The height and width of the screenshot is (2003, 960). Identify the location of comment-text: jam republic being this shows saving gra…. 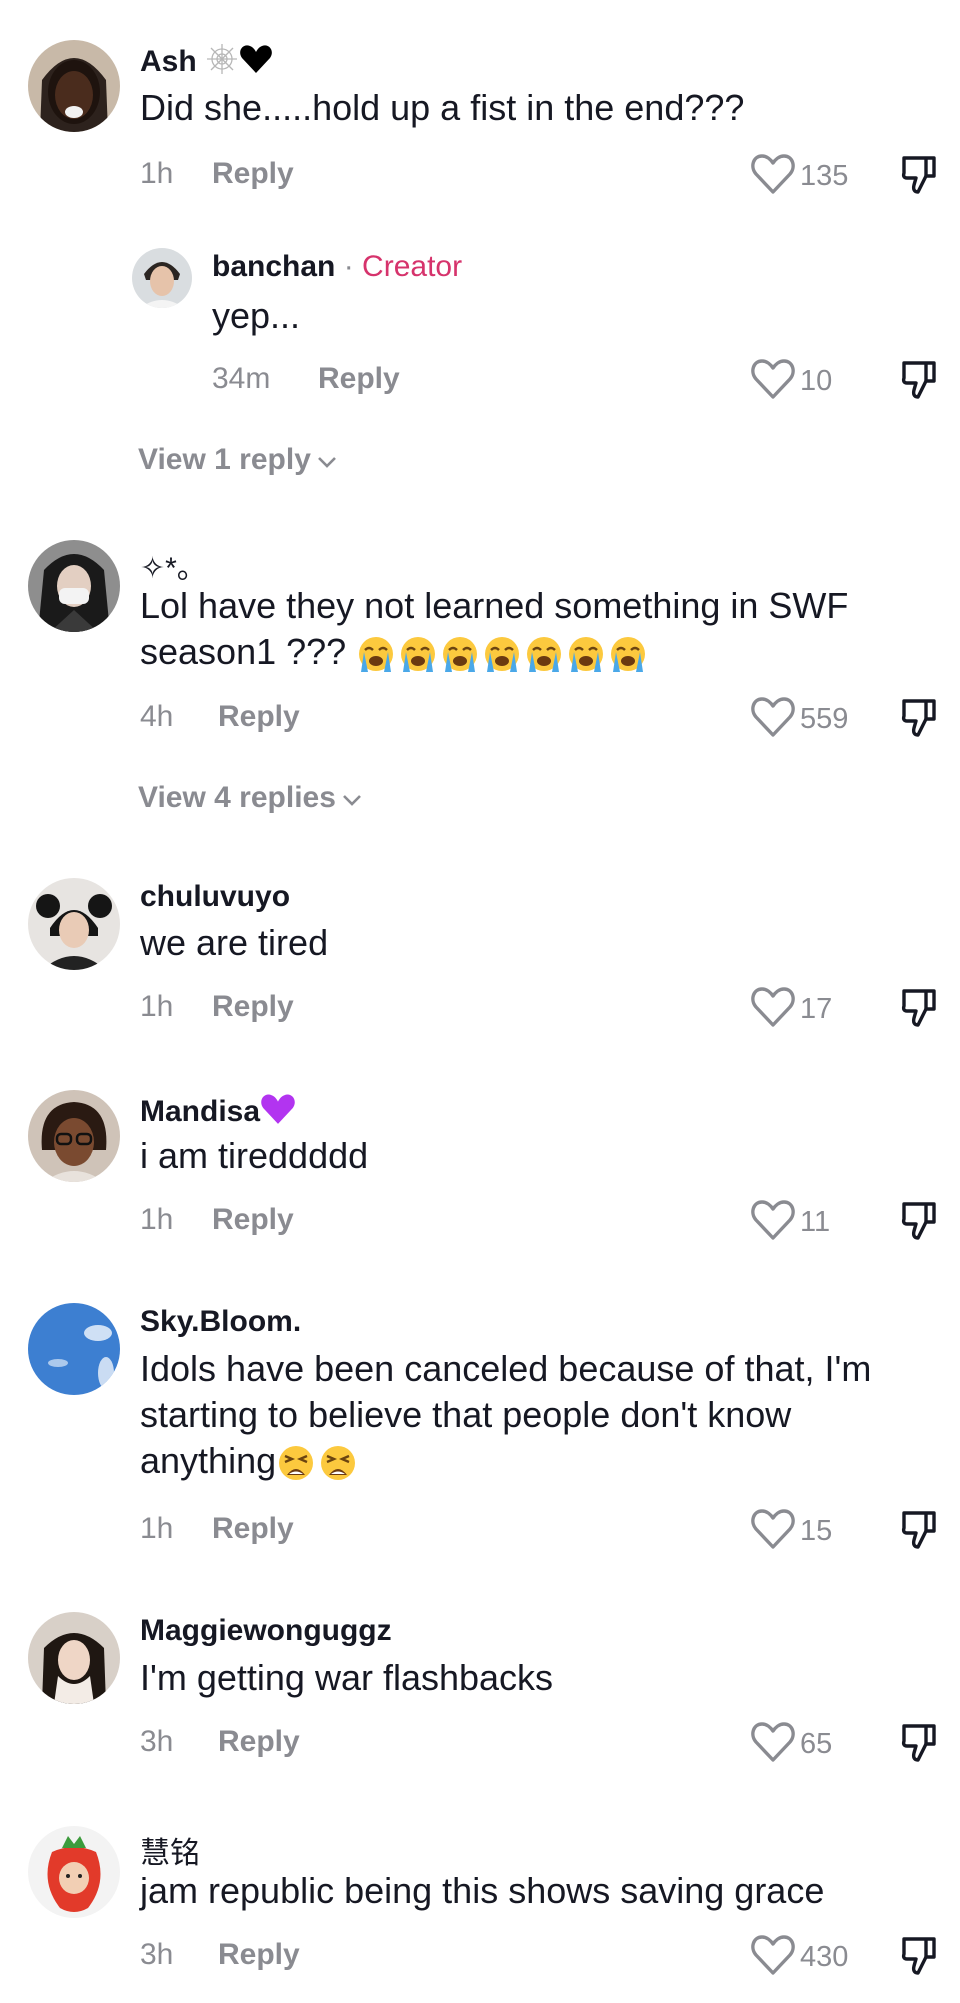
(482, 1890).